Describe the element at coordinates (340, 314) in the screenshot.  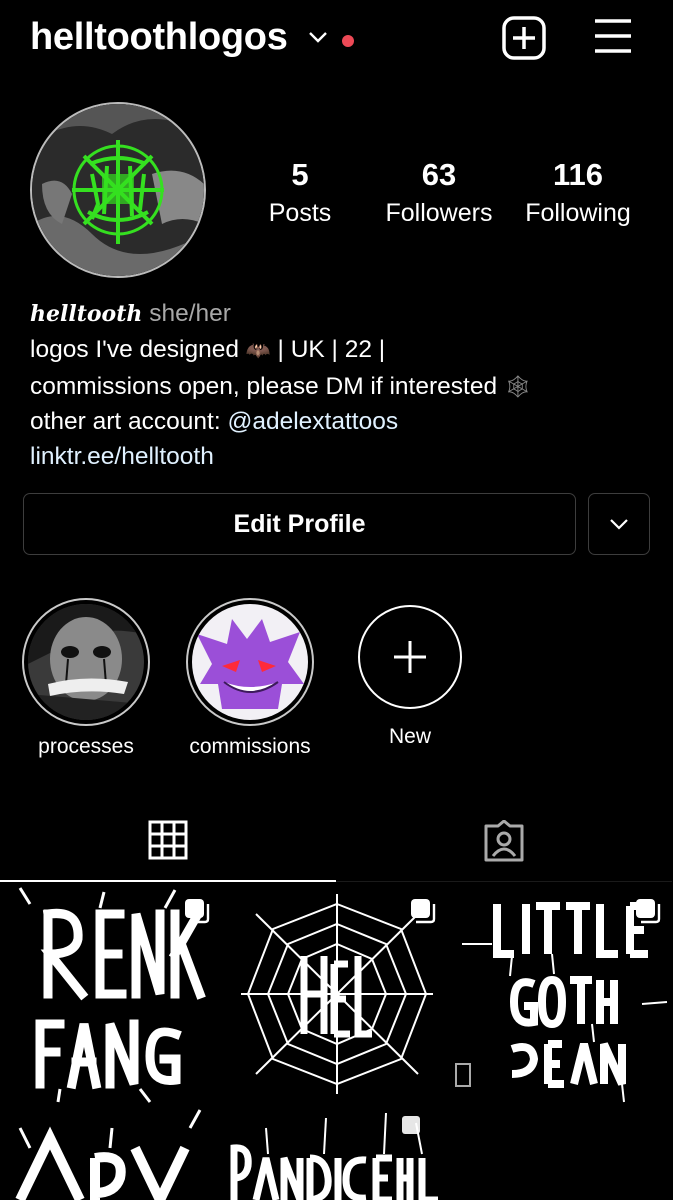
I see `bio-name-row: helltooth she/her` at that location.